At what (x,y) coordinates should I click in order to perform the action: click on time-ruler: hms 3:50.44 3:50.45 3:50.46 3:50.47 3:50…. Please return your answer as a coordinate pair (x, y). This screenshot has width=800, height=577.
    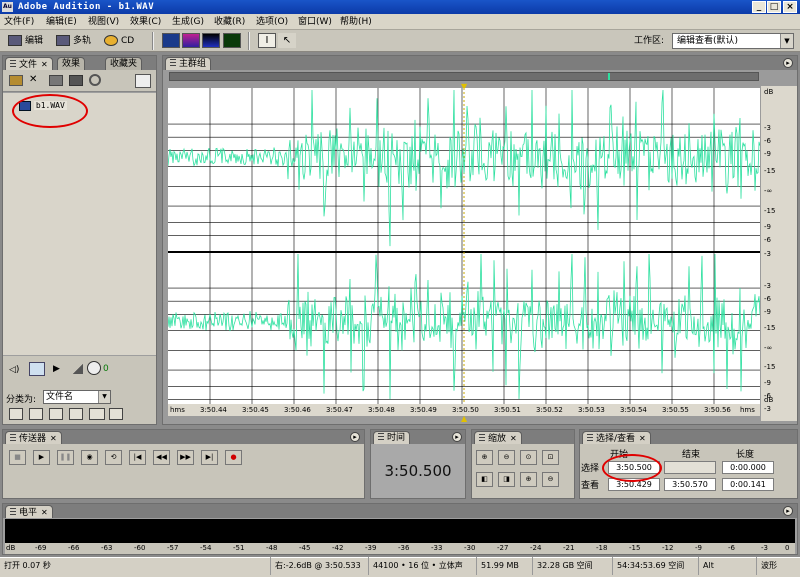
    Looking at the image, I should click on (464, 410).